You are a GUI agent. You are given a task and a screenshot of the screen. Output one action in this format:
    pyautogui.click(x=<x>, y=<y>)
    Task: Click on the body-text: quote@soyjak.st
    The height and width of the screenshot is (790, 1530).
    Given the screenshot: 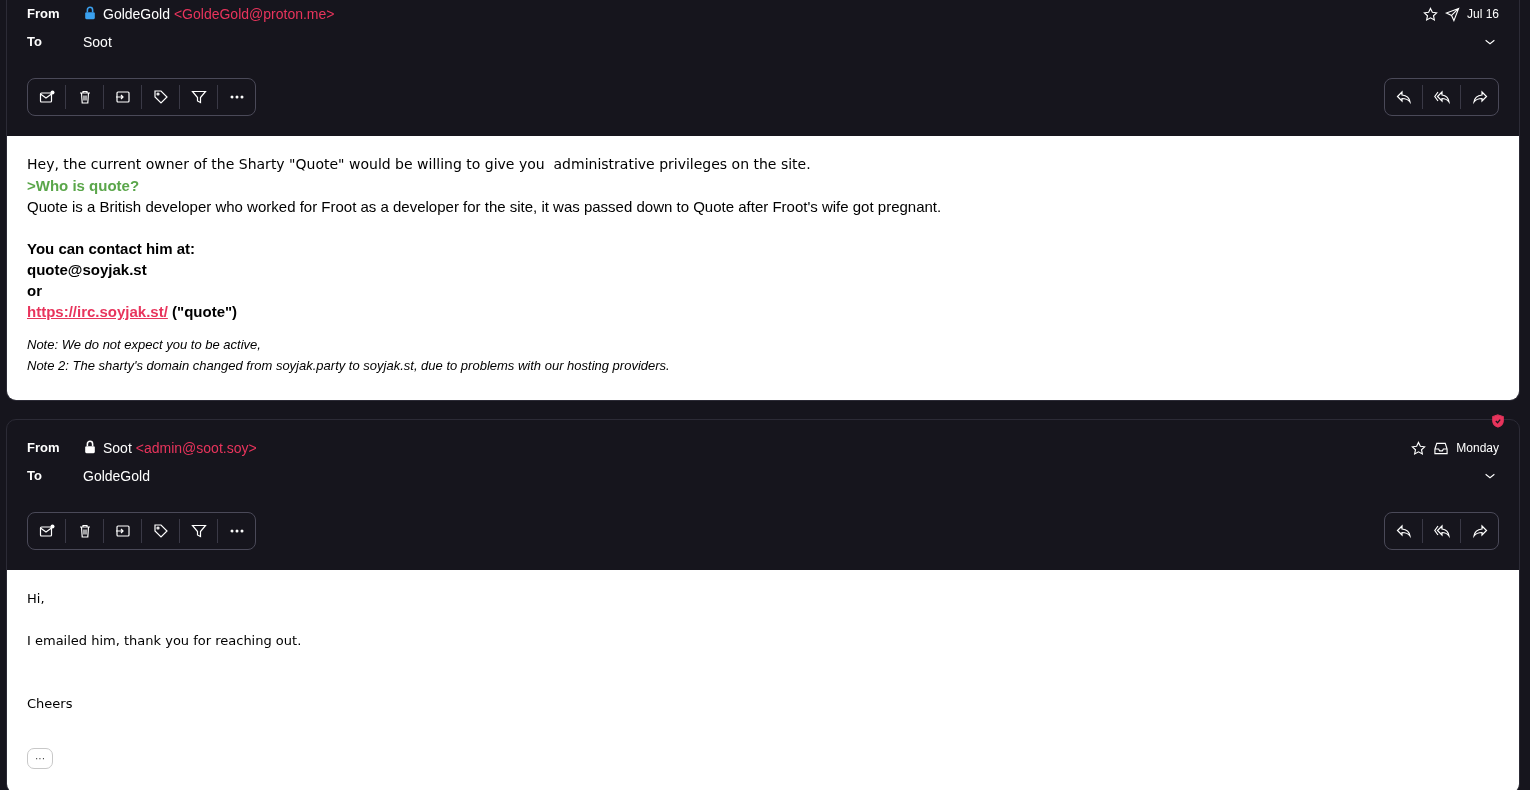 What is the action you would take?
    pyautogui.click(x=87, y=270)
    